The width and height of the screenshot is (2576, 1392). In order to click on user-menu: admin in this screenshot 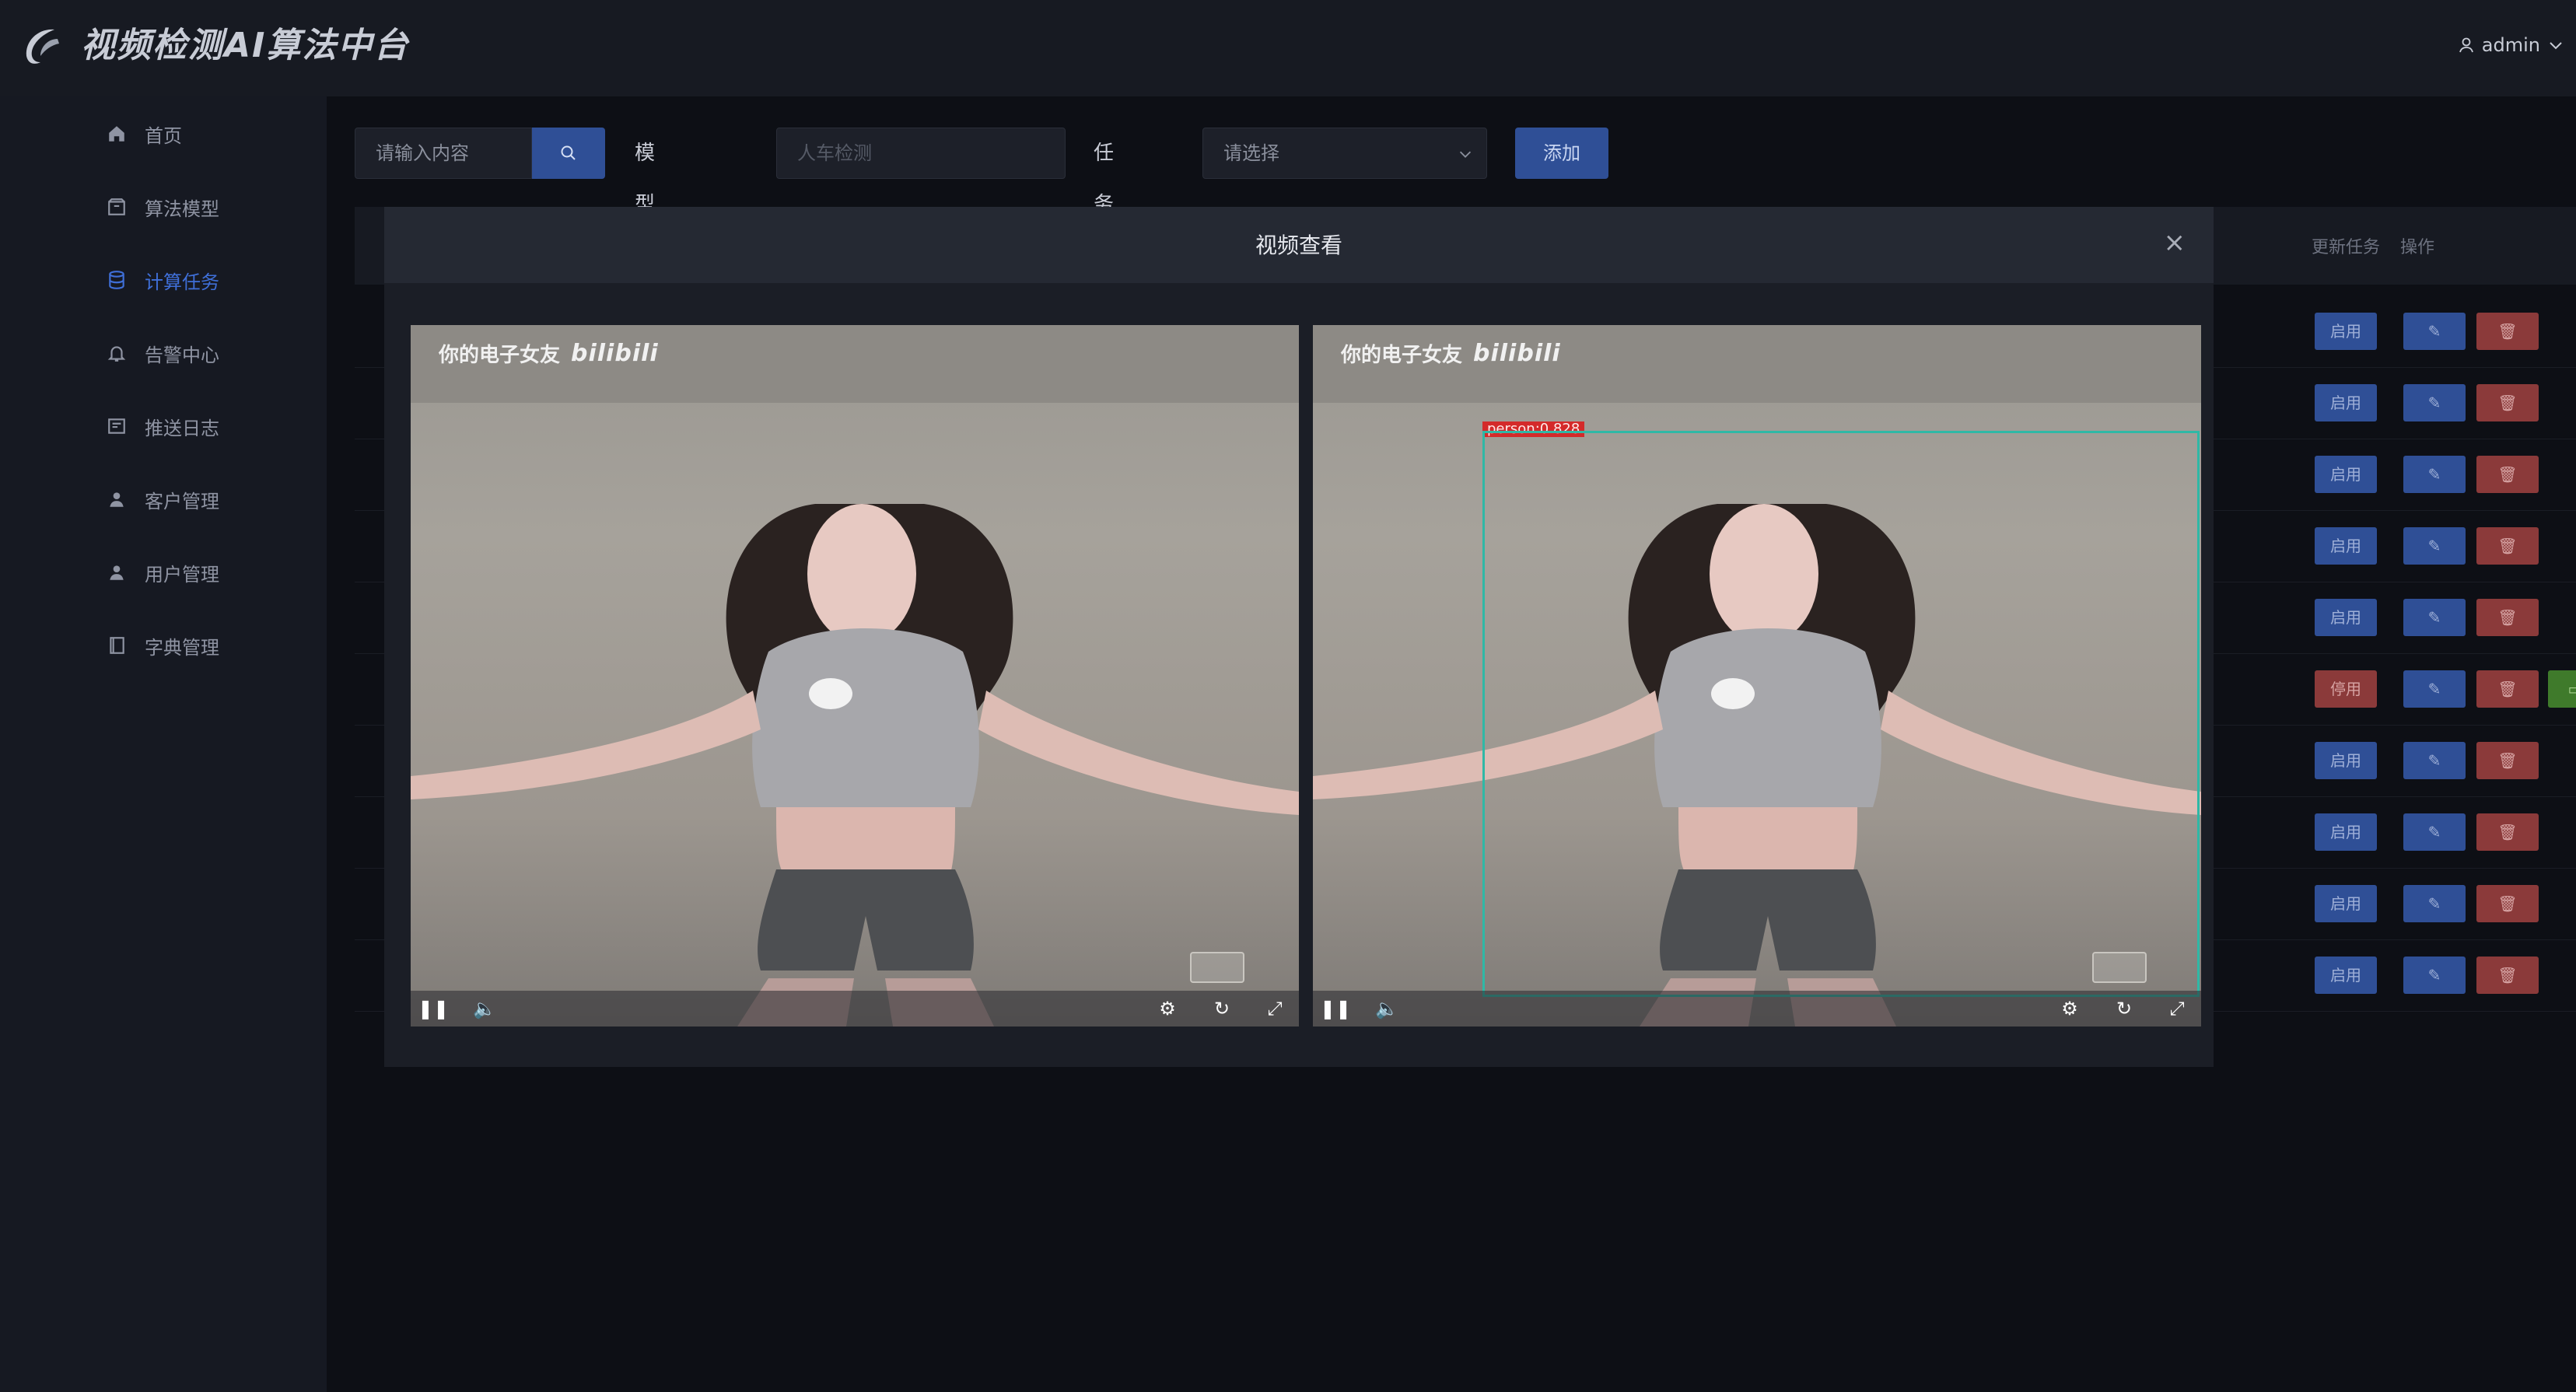, I will do `click(2511, 45)`.